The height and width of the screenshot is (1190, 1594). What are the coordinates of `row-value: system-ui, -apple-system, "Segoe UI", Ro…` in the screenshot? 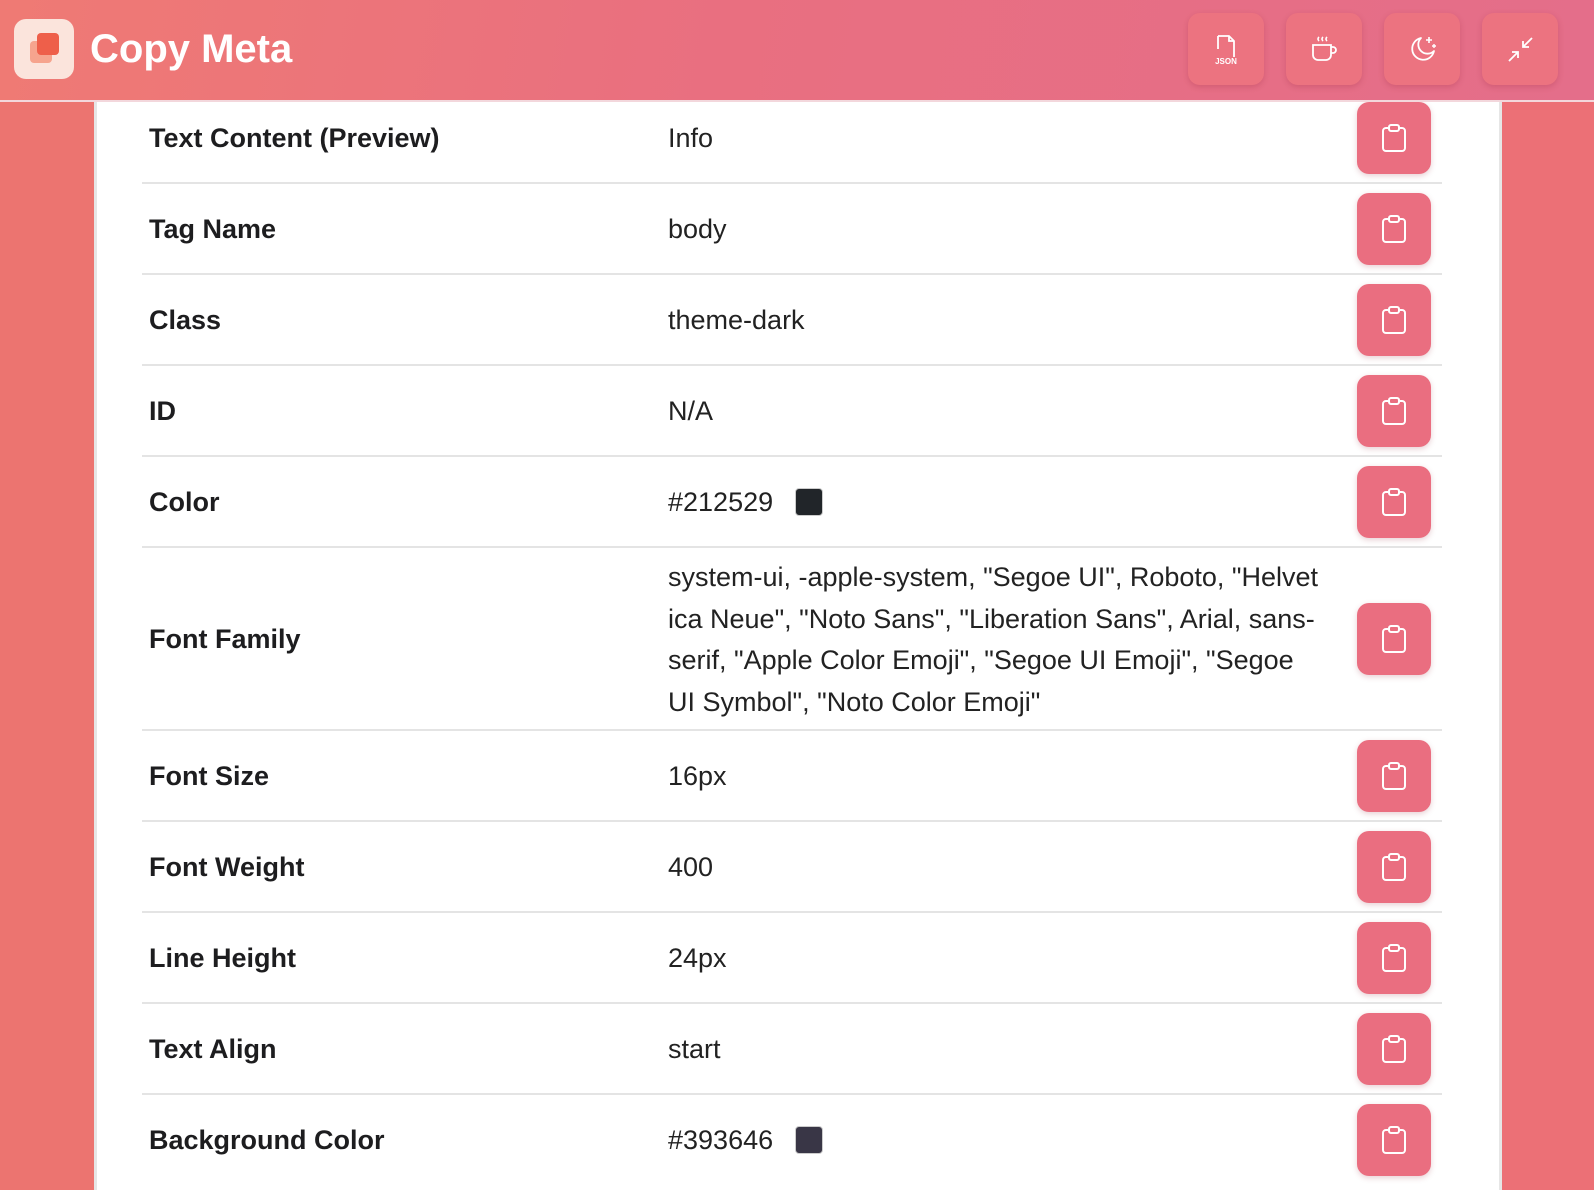 It's located at (993, 639).